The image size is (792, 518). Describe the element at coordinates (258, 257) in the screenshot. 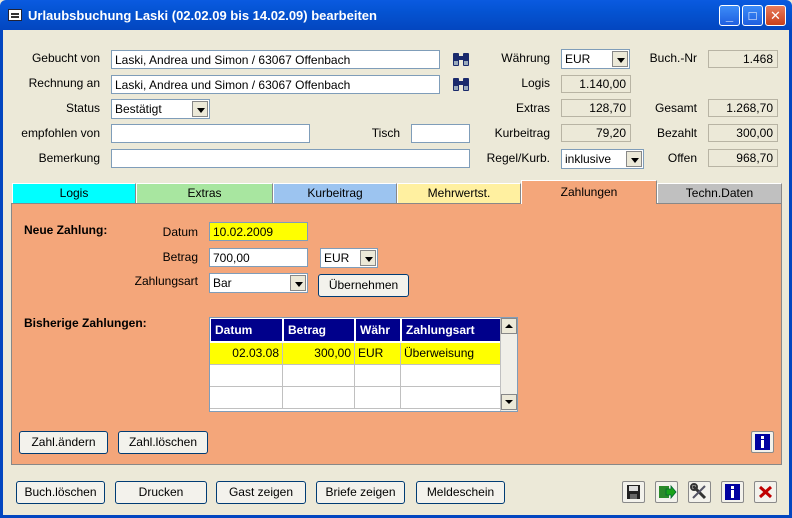

I see `betrag-field: 700,00` at that location.